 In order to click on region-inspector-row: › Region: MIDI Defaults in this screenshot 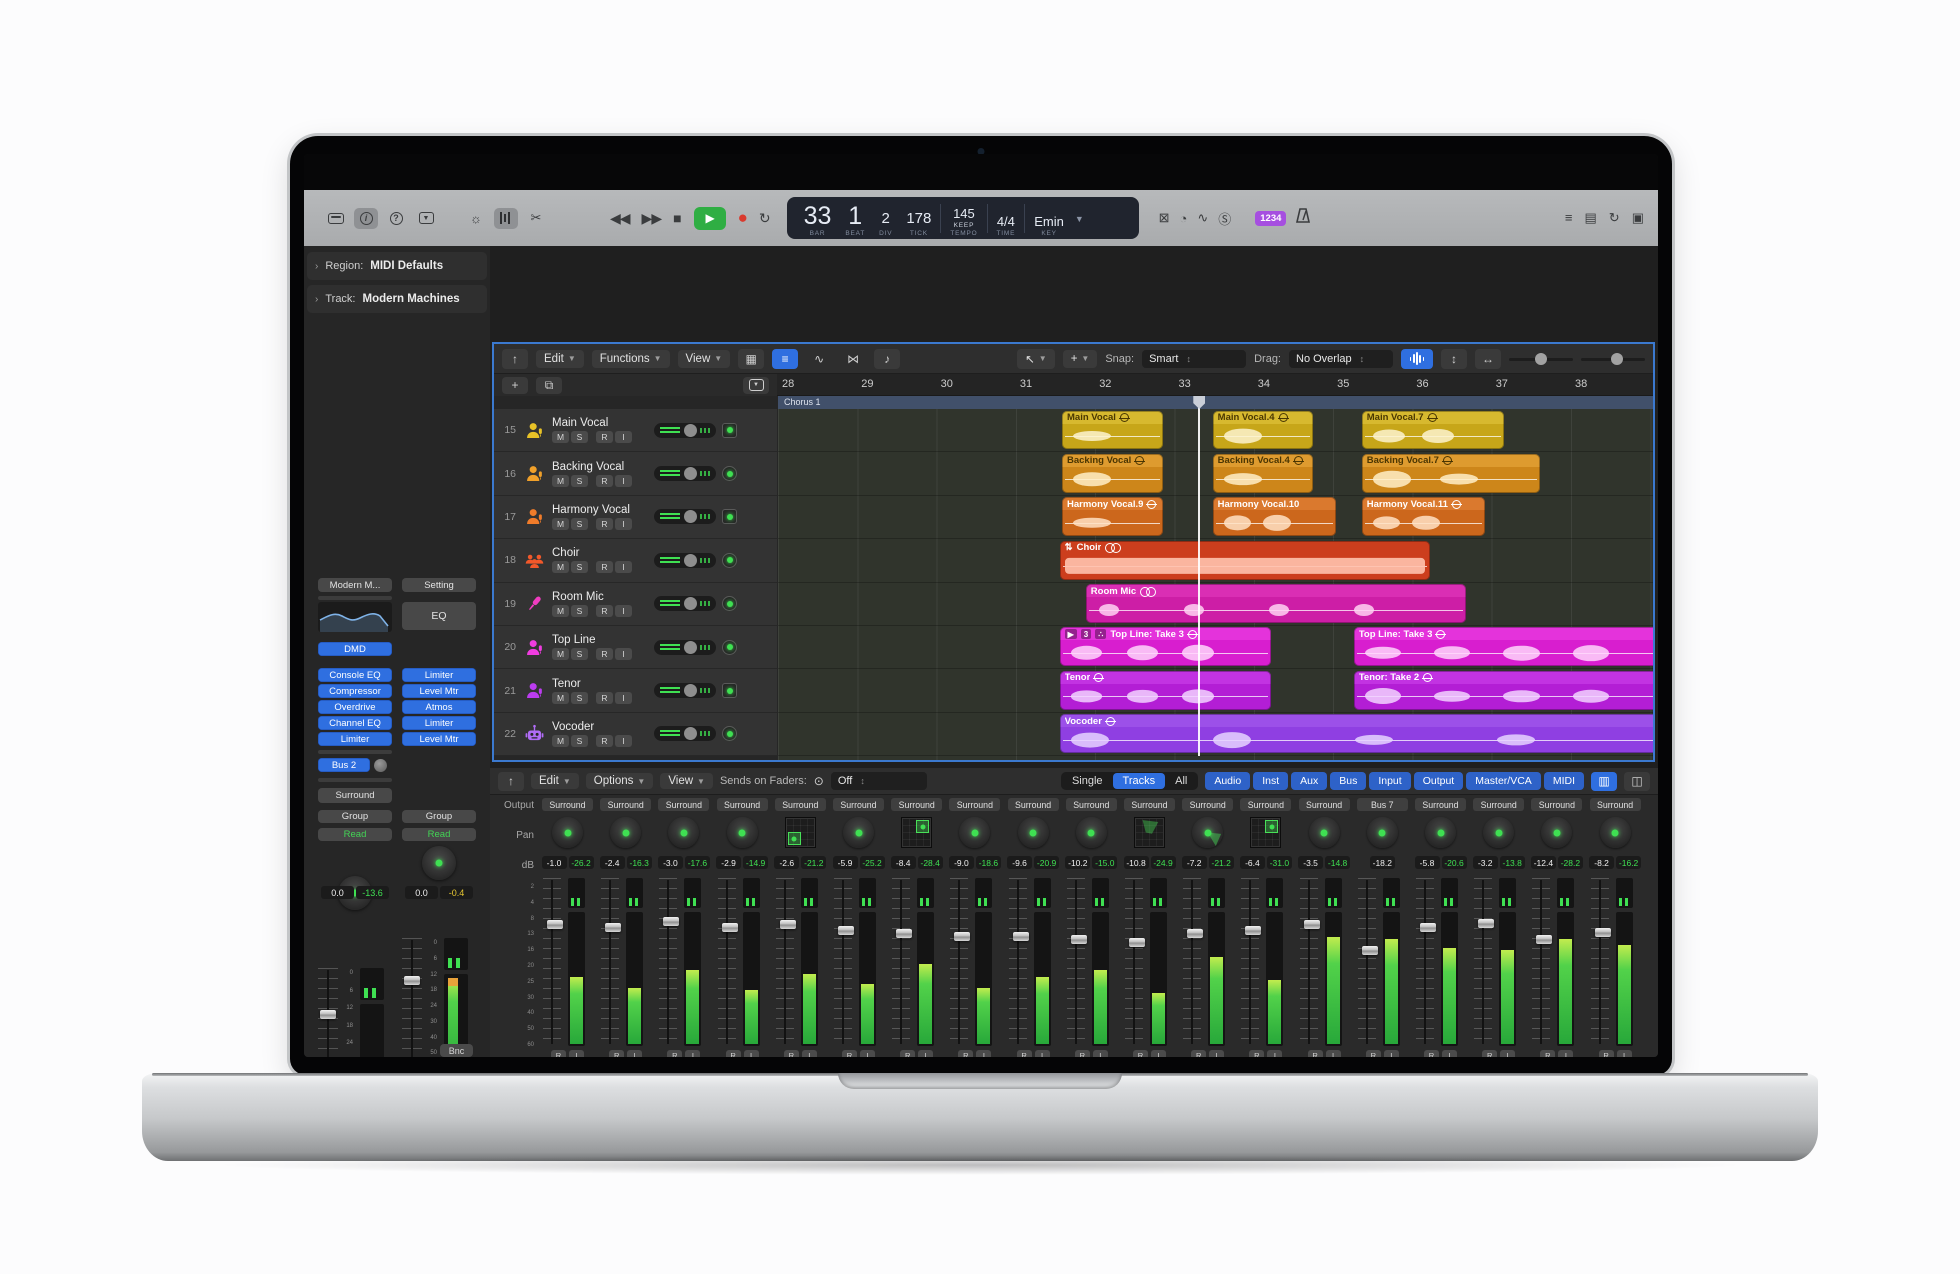, I will do `click(397, 266)`.